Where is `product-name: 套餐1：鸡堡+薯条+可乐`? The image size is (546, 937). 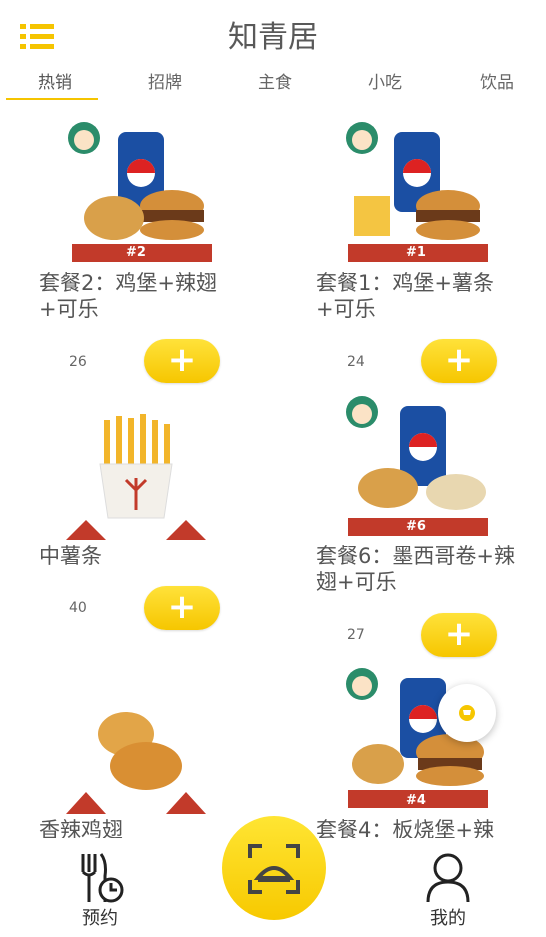
product-name: 套餐1：鸡堡+薯条+可乐 is located at coordinates (405, 296).